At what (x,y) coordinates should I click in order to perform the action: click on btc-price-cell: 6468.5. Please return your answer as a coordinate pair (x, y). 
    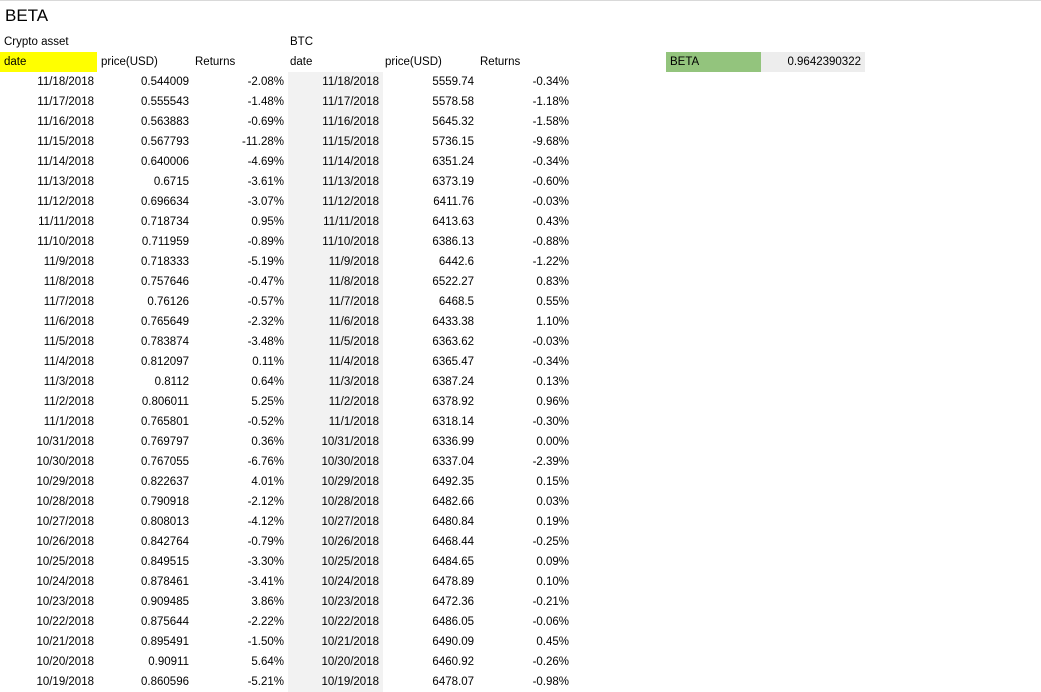
    Looking at the image, I should click on (430, 302).